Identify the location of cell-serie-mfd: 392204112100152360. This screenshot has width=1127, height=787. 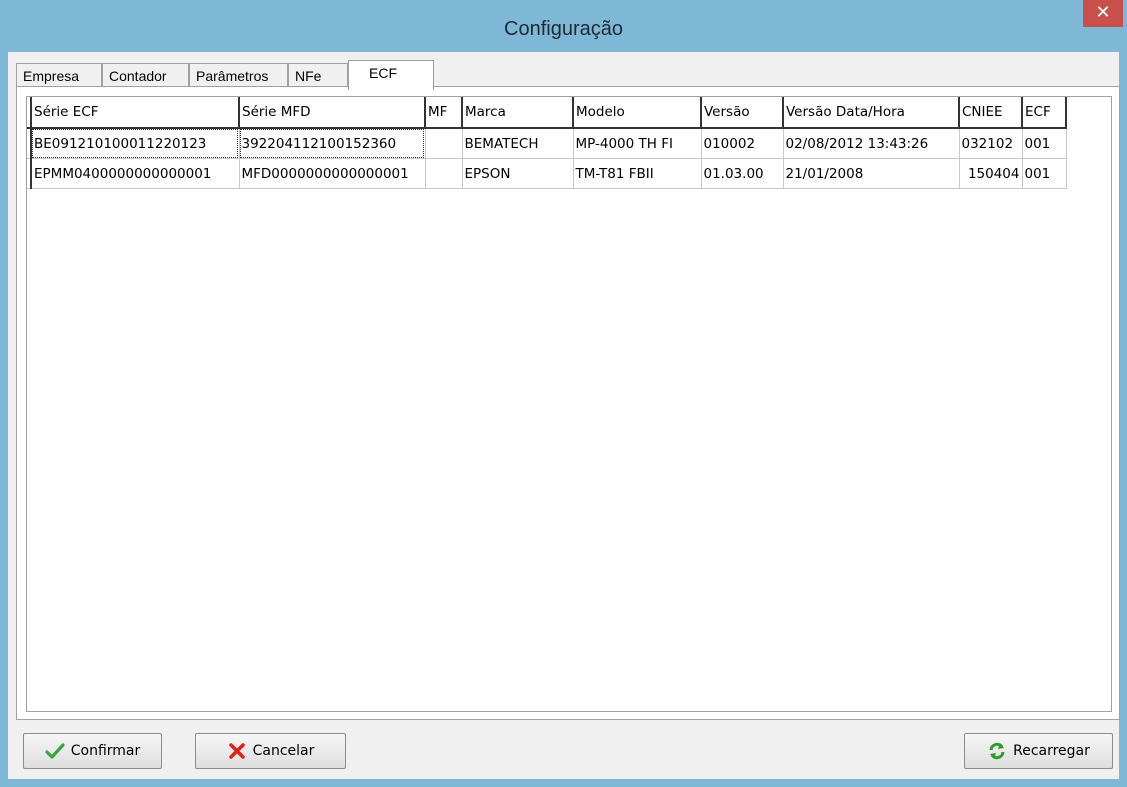
(332, 143).